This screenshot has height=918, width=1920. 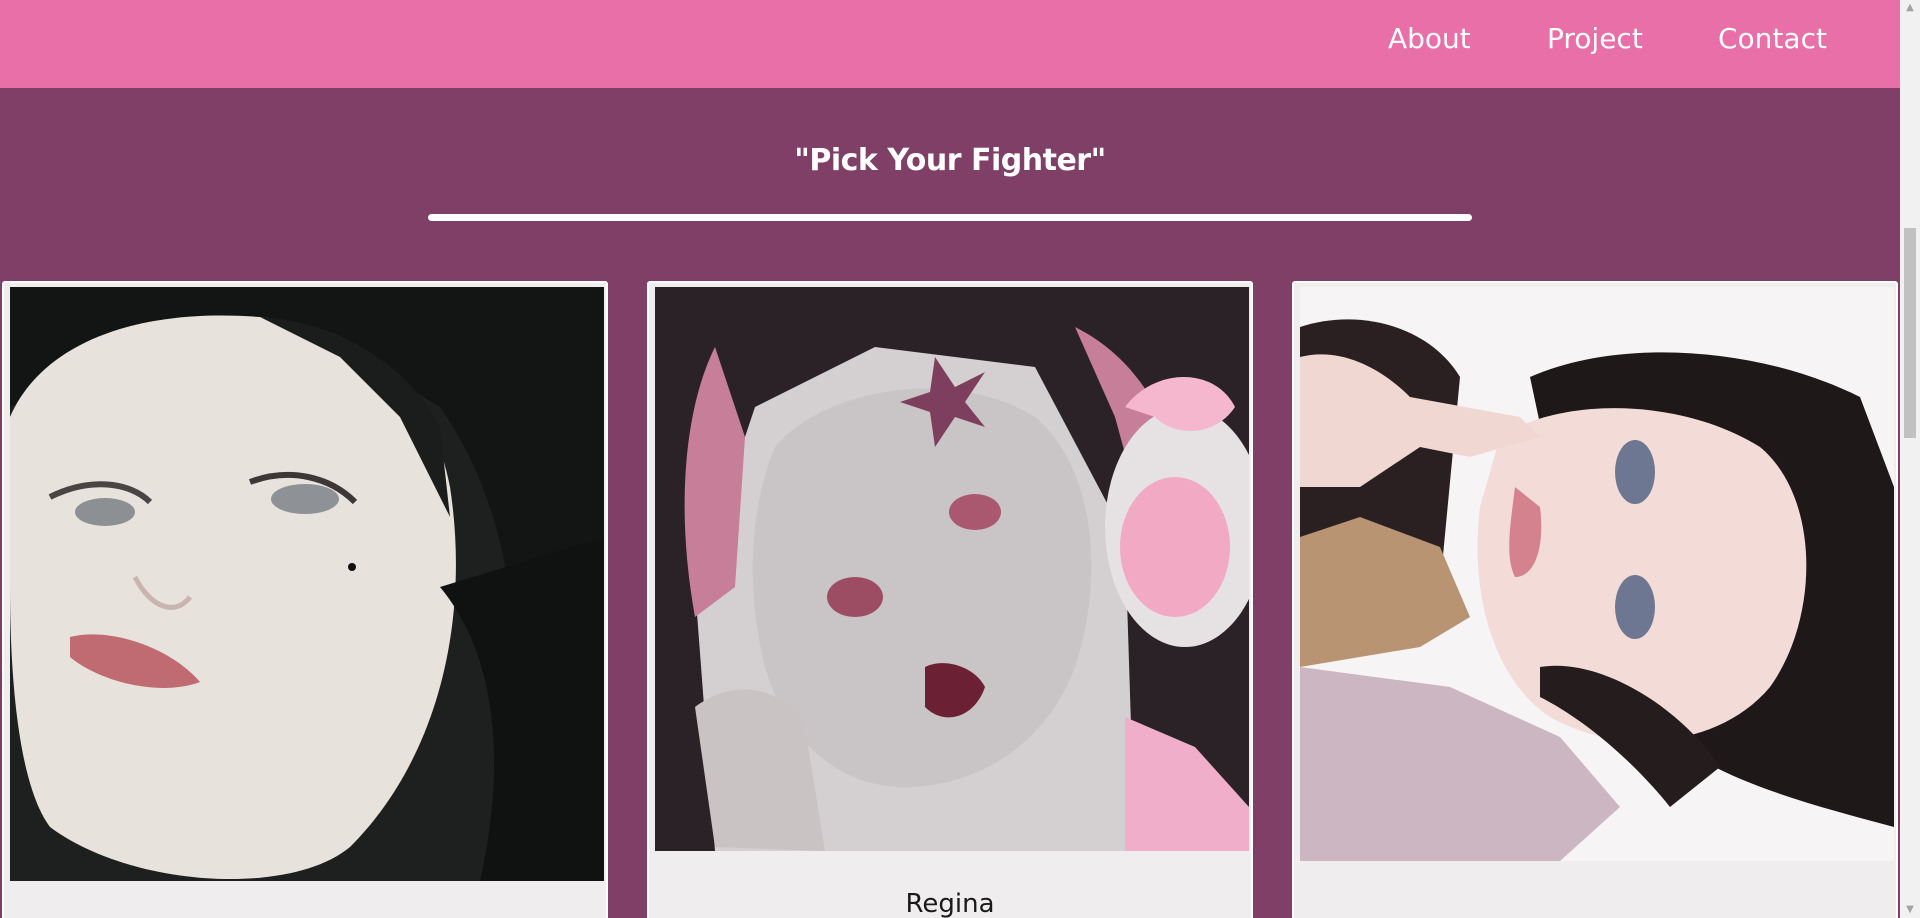 I want to click on triangle-up-icon: ▲, so click(x=1910, y=8).